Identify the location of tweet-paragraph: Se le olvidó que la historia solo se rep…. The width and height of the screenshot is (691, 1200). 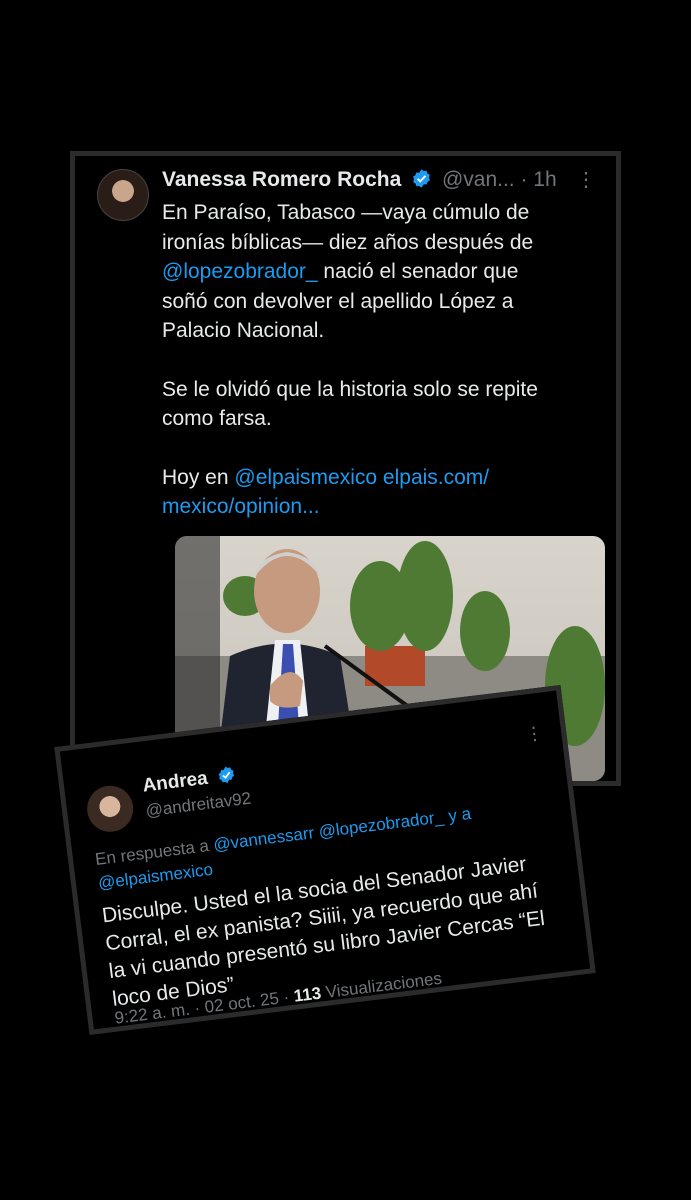
(350, 404).